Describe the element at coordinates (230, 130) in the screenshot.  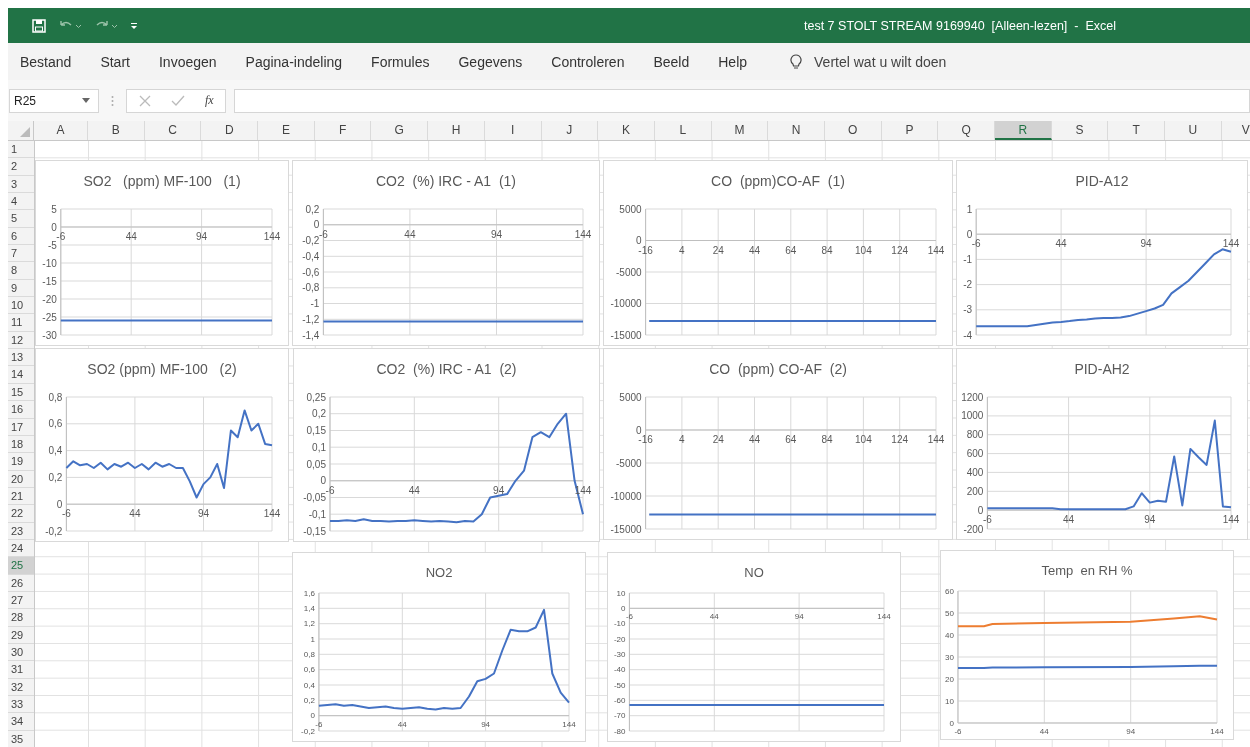
I see `column-header: D` at that location.